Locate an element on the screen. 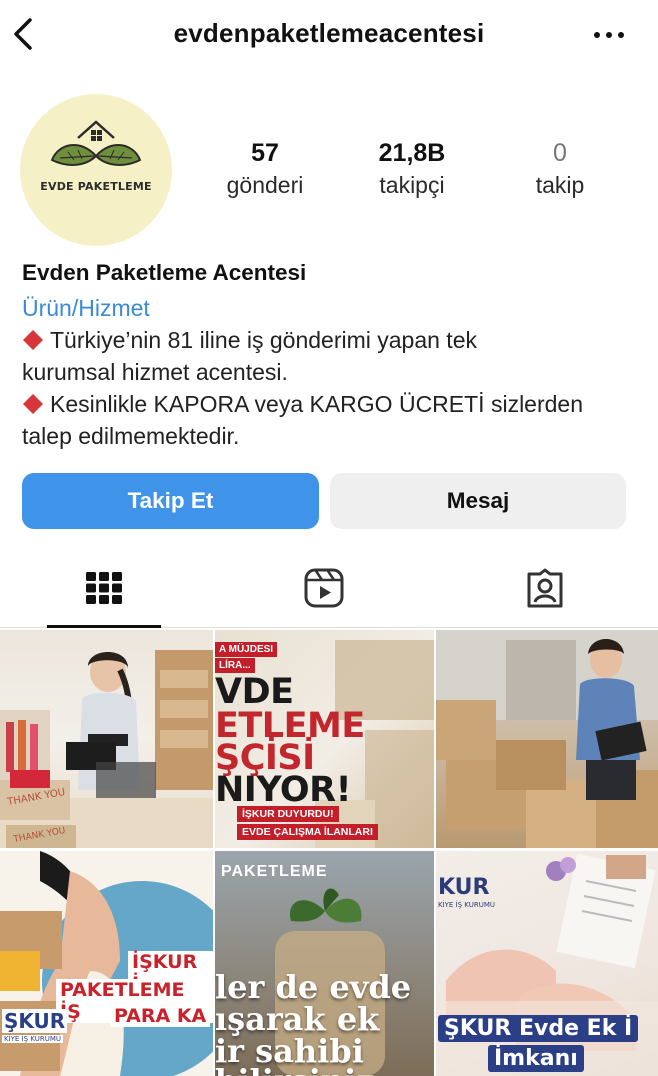  post-thumbnail: THANK YOU THANK YOU is located at coordinates (106, 739).